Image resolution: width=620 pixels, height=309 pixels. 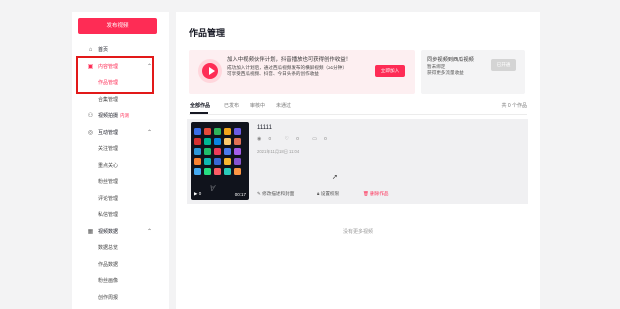 What do you see at coordinates (514, 106) in the screenshot?
I see `works-count: 共 0 个作品` at bounding box center [514, 106].